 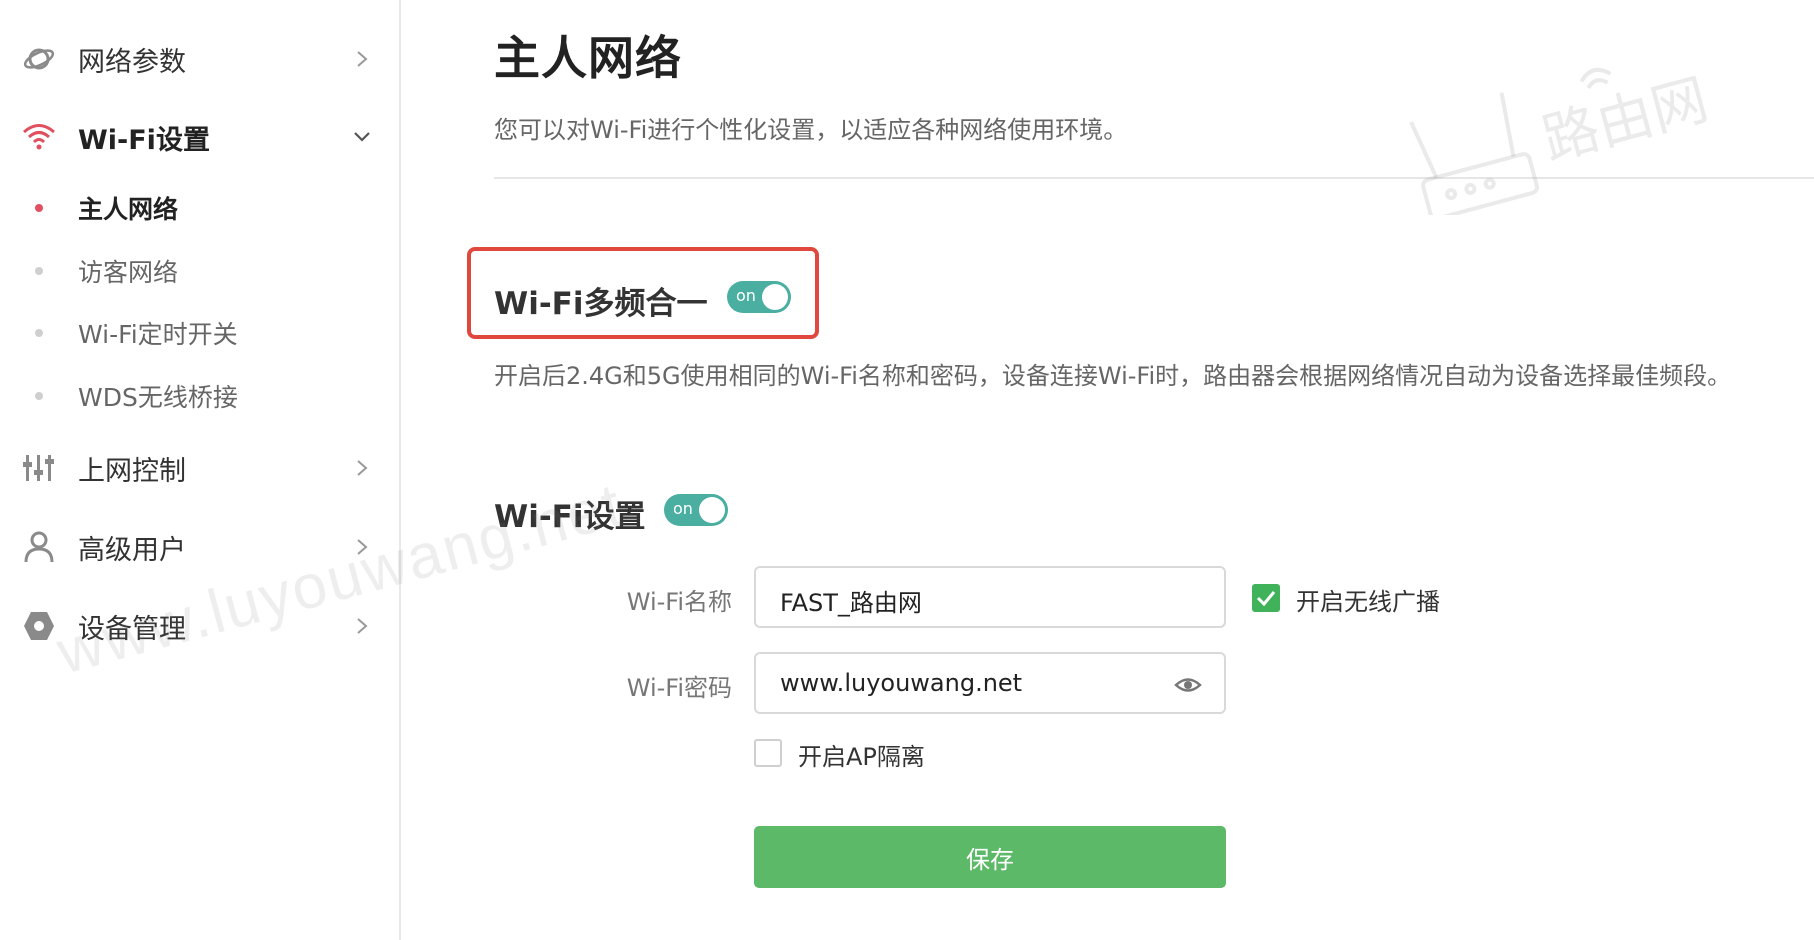 I want to click on wifi-password-value: www.luyouwang.net, so click(x=901, y=683).